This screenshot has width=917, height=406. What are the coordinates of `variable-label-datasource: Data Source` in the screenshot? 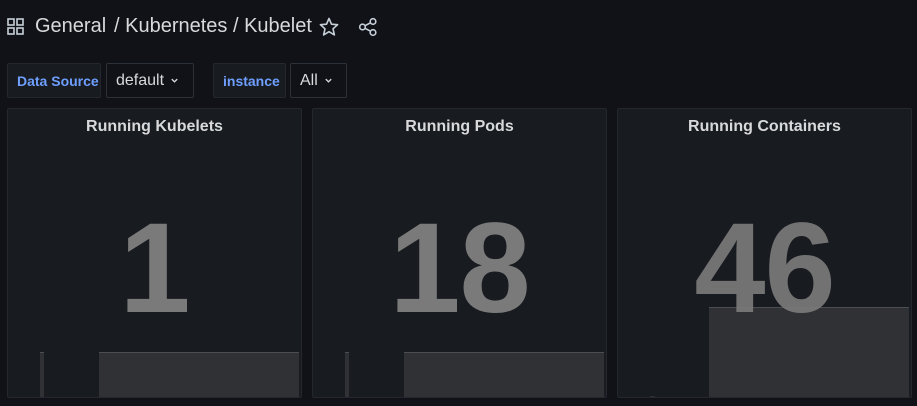 It's located at (54, 80).